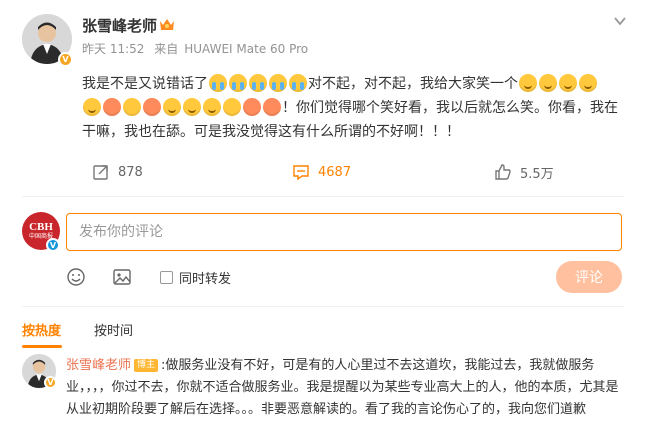  I want to click on wow-emoji, so click(132, 107).